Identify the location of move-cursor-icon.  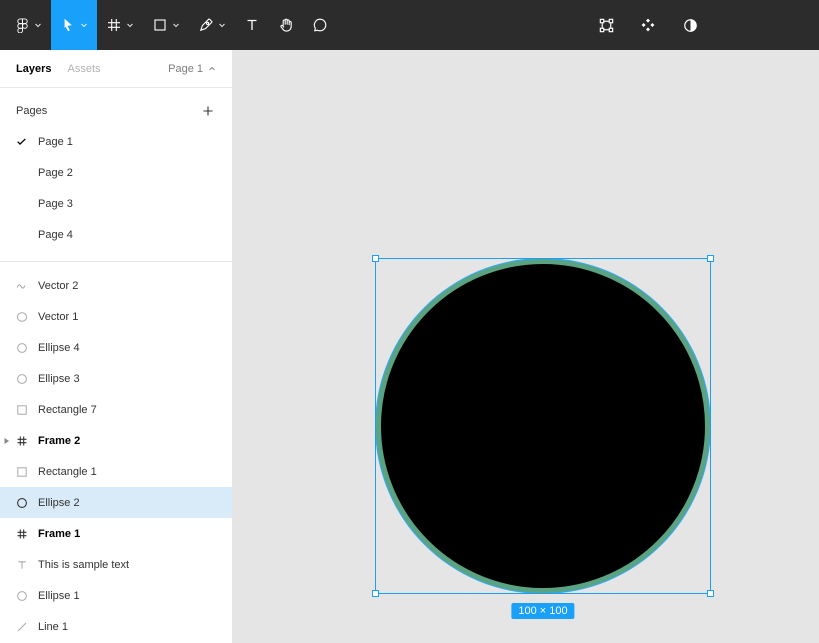
(68, 25).